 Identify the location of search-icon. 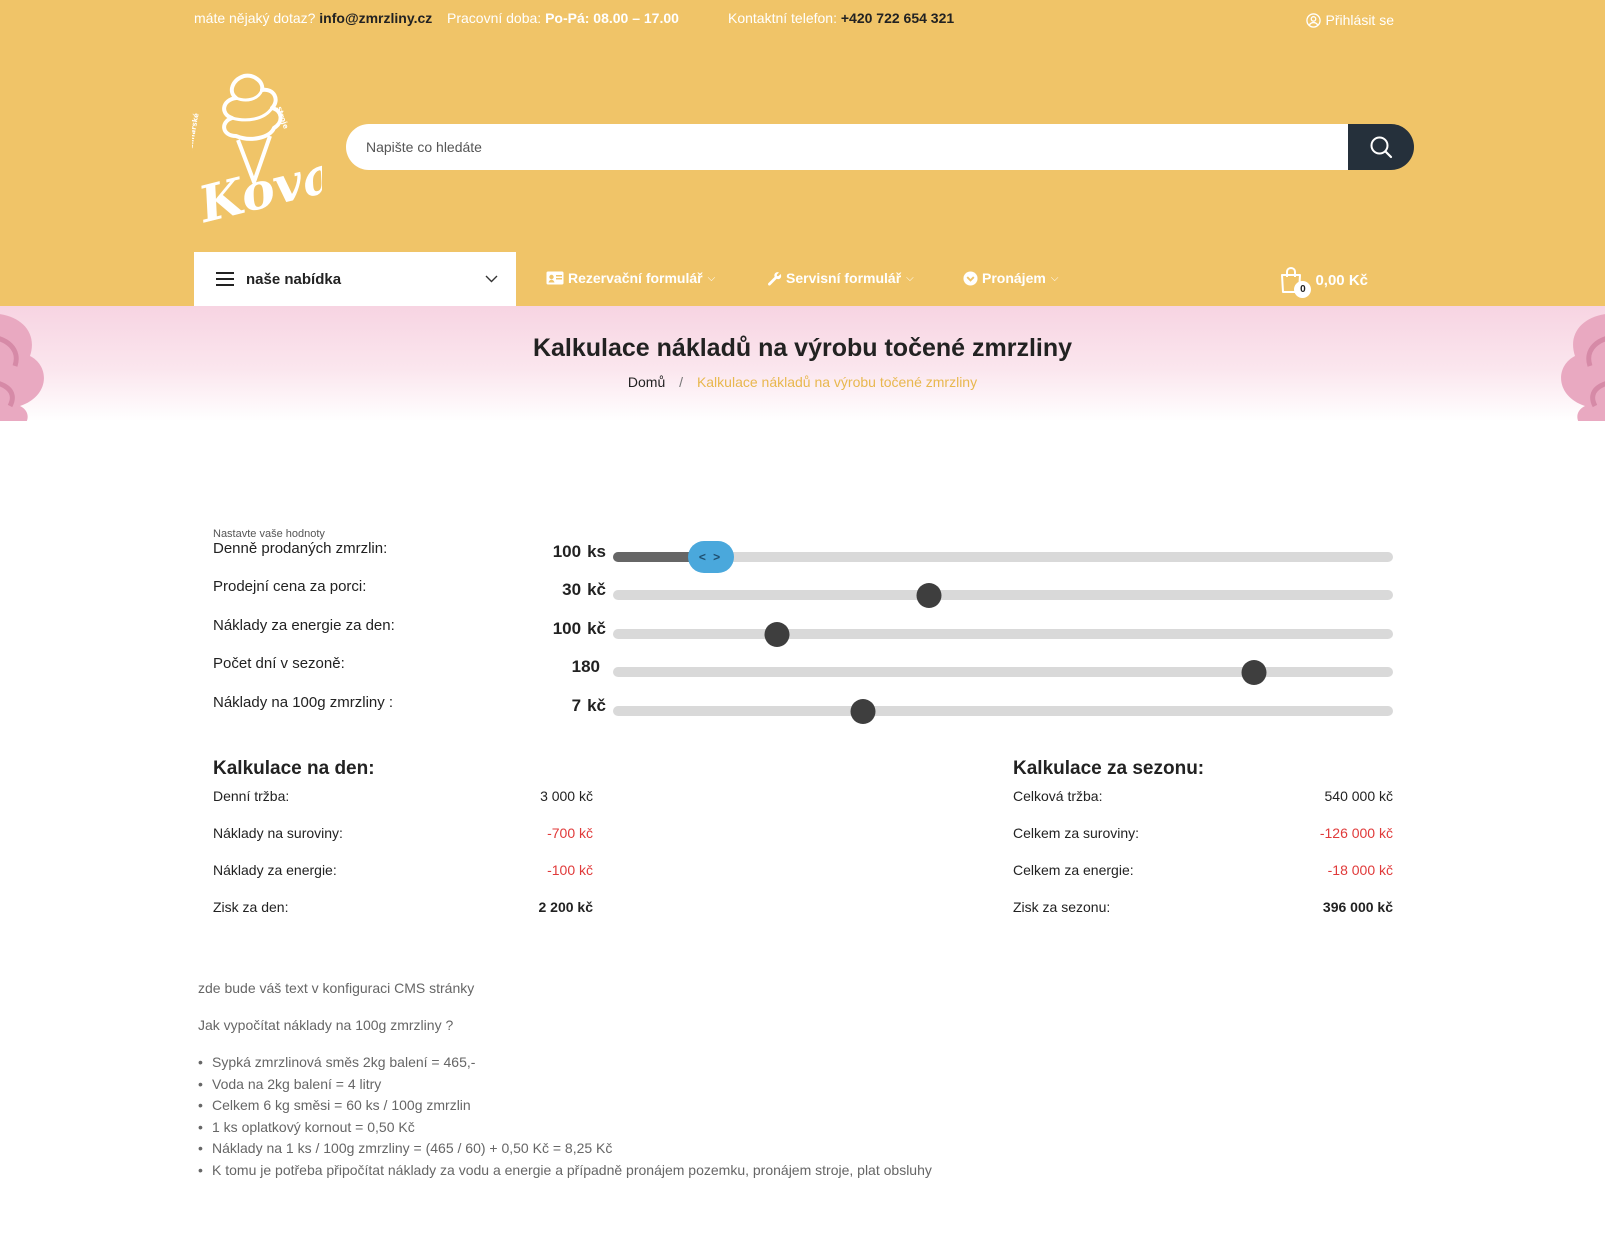
(1381, 147).